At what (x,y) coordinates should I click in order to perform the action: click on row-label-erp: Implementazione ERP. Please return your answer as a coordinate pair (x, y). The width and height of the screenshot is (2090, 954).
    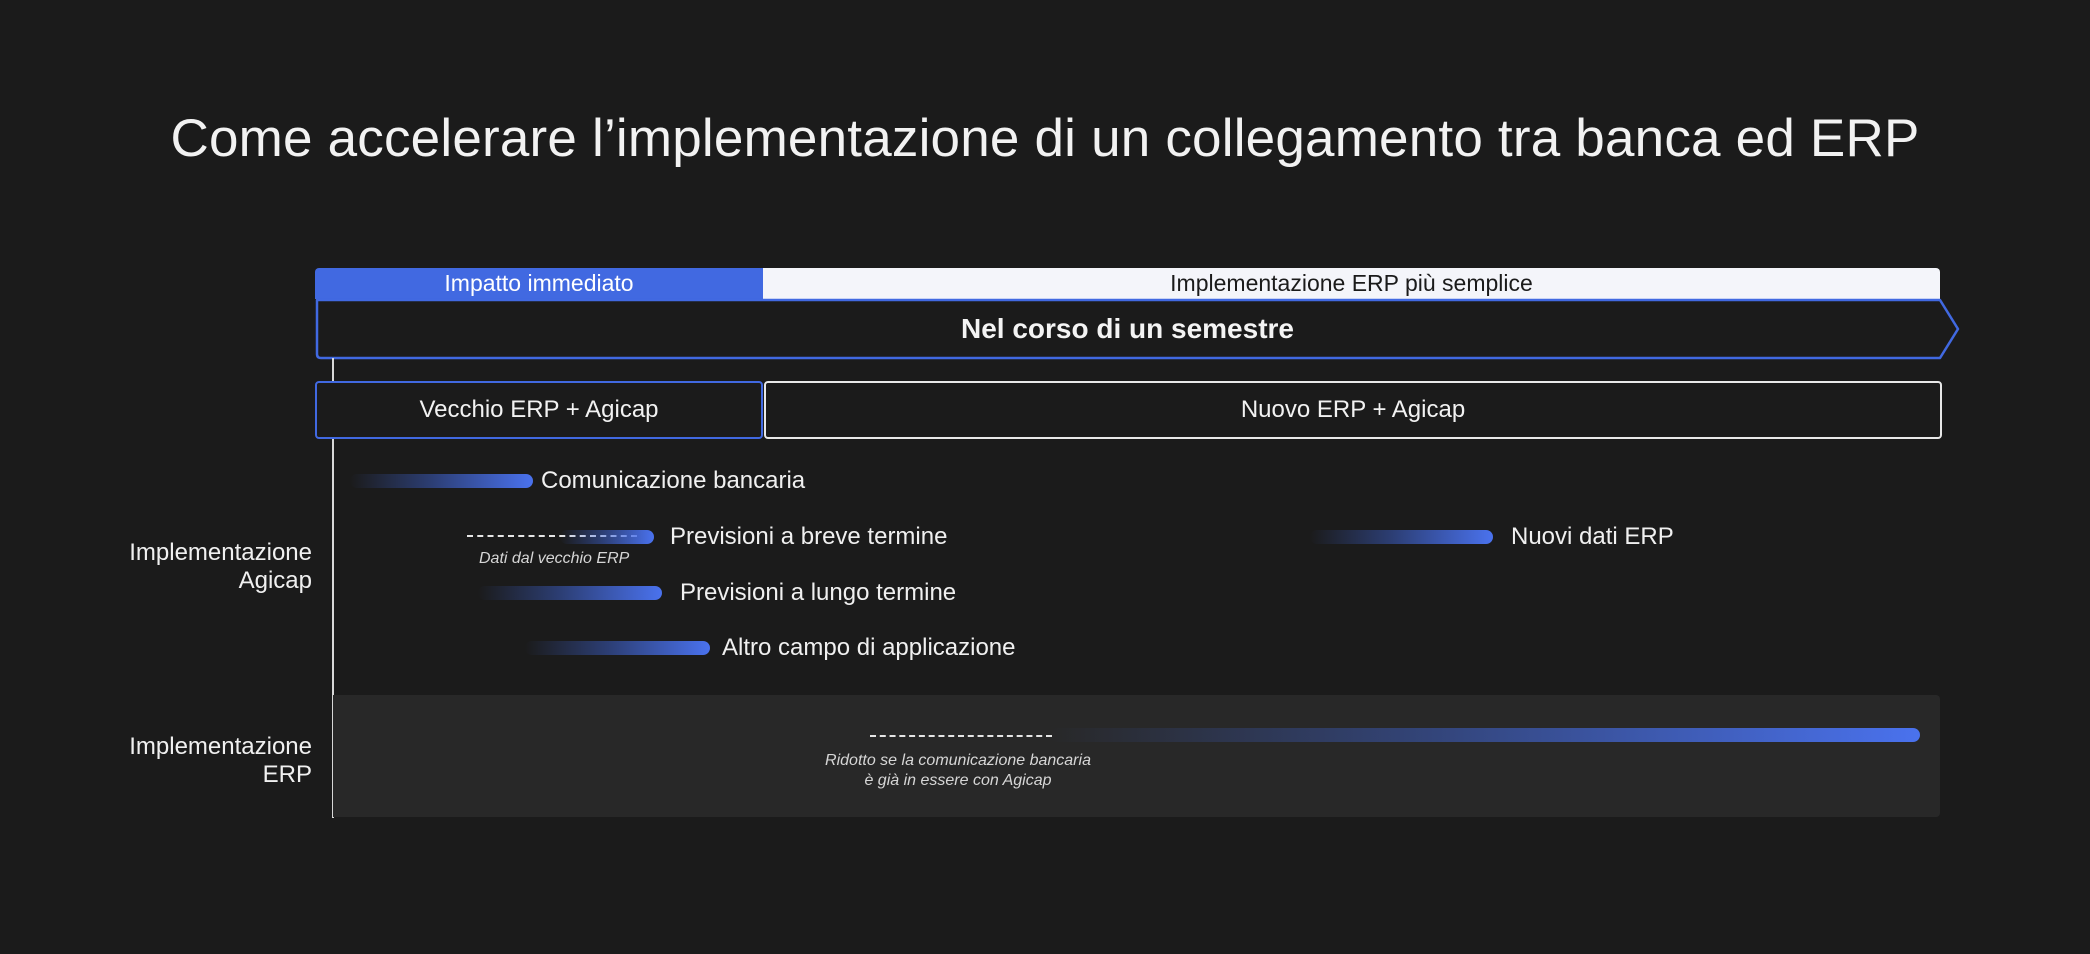
    Looking at the image, I should click on (220, 761).